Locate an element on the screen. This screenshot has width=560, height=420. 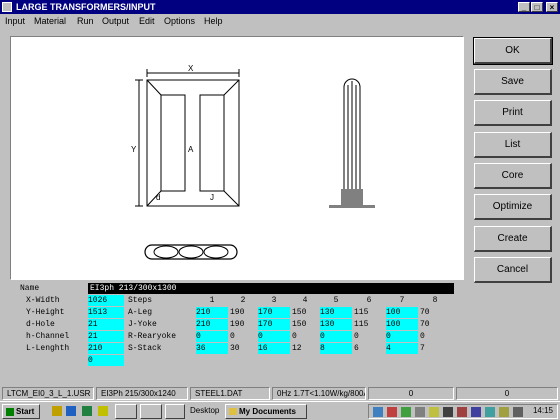
list-button: List is located at coordinates (513, 145).